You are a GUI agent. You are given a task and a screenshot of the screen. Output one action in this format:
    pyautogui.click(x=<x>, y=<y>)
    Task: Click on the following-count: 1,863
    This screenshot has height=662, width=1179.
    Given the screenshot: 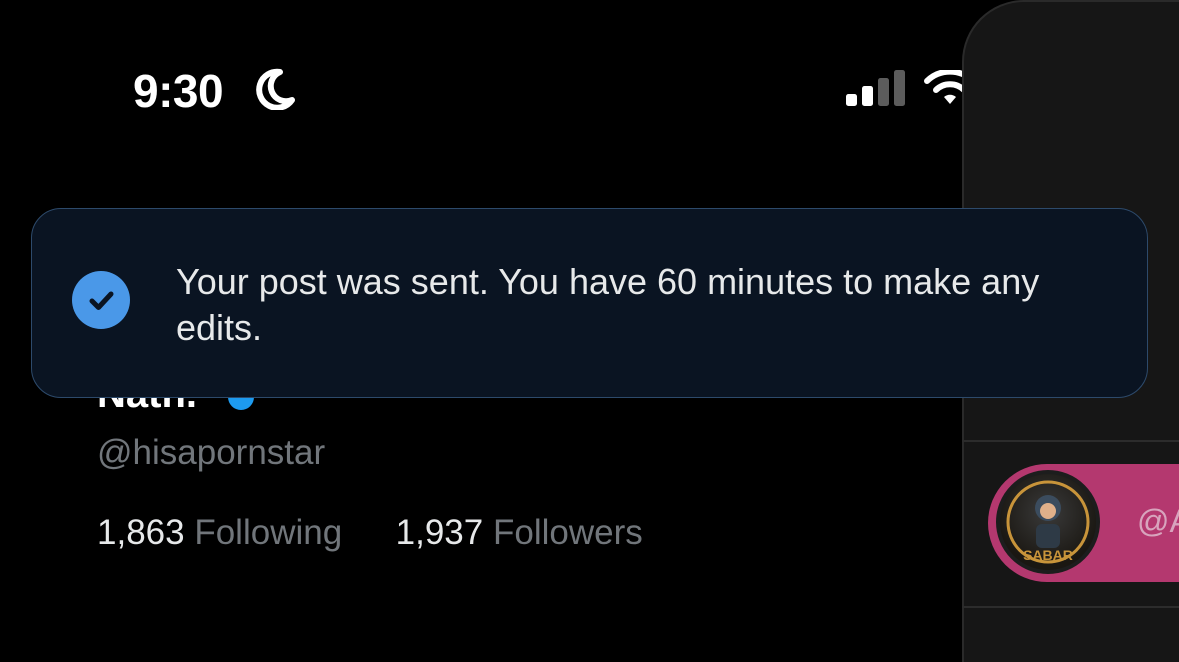 What is the action you would take?
    pyautogui.click(x=141, y=532)
    